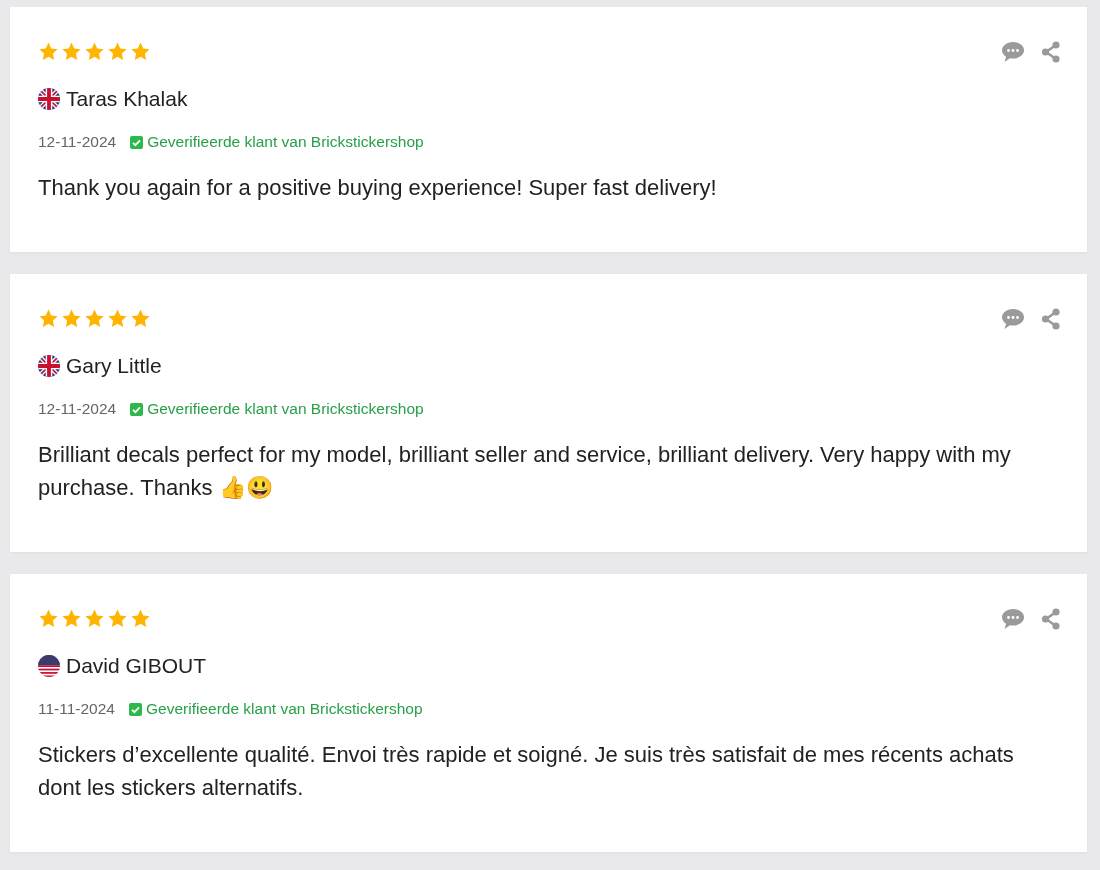  I want to click on reviewer-name: Taras Khalak, so click(127, 99).